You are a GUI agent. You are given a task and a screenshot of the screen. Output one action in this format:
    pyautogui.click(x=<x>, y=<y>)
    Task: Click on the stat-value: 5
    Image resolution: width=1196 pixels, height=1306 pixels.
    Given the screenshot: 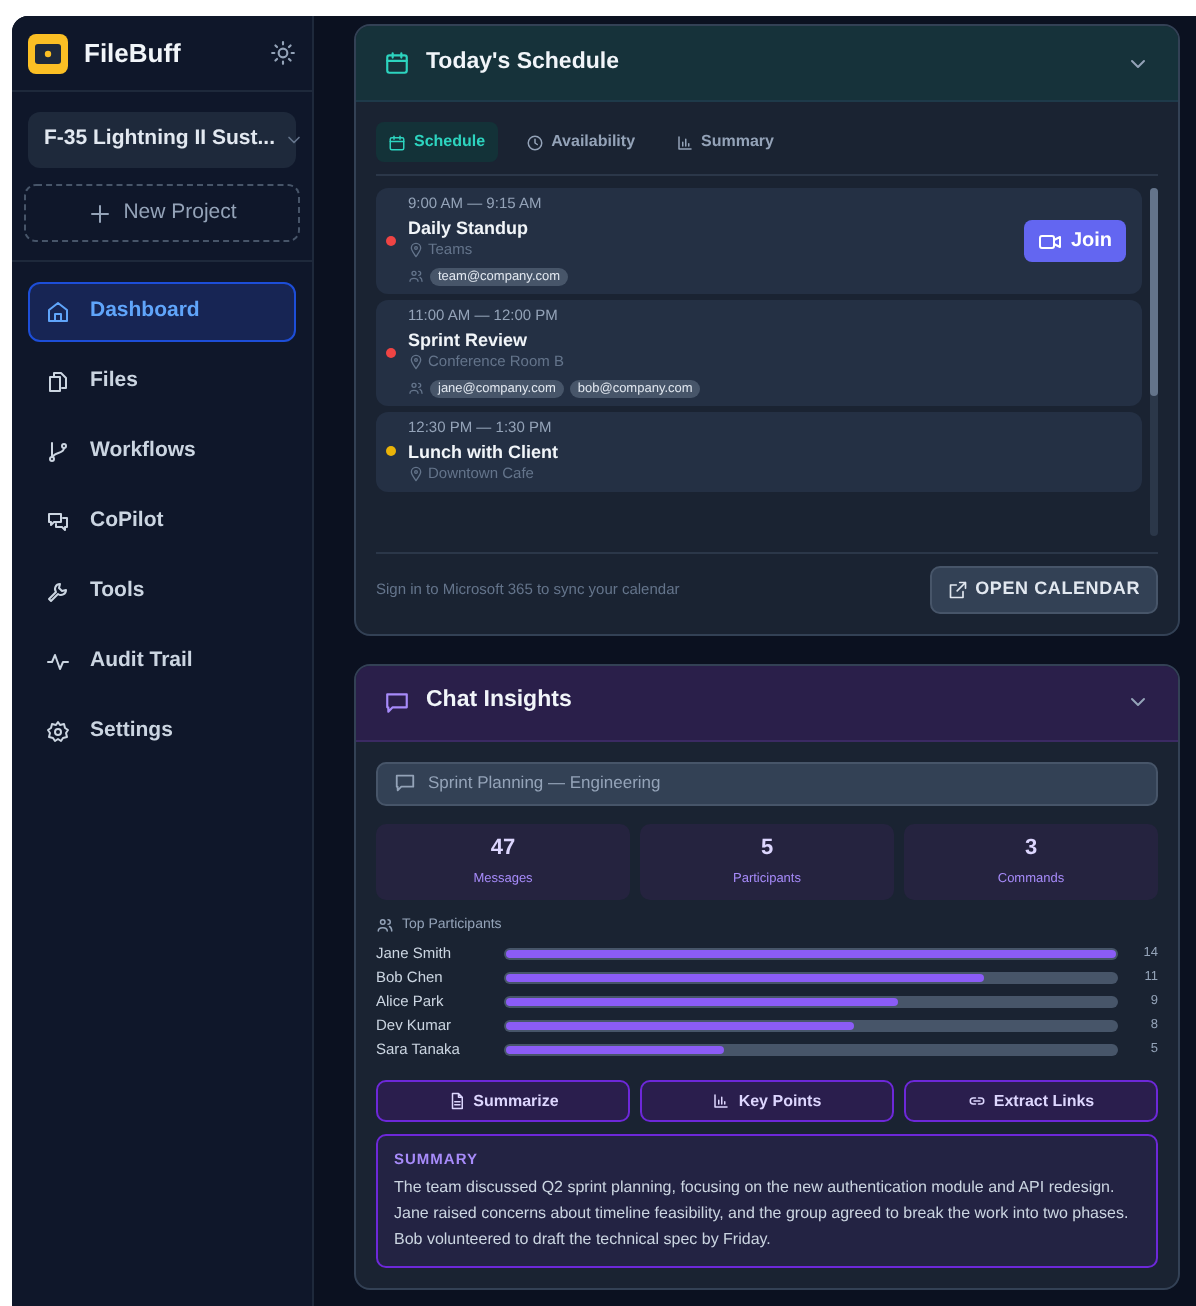 What is the action you would take?
    pyautogui.click(x=767, y=848)
    